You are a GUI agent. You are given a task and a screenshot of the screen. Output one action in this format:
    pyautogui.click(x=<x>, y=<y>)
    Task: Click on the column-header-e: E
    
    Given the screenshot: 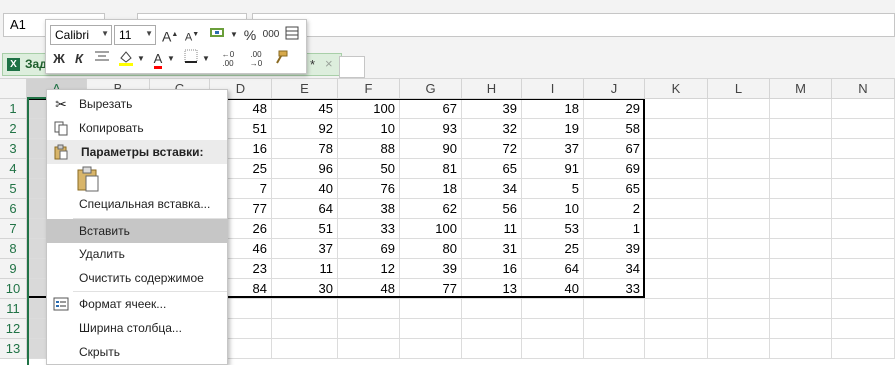 What is the action you would take?
    pyautogui.click(x=305, y=89)
    